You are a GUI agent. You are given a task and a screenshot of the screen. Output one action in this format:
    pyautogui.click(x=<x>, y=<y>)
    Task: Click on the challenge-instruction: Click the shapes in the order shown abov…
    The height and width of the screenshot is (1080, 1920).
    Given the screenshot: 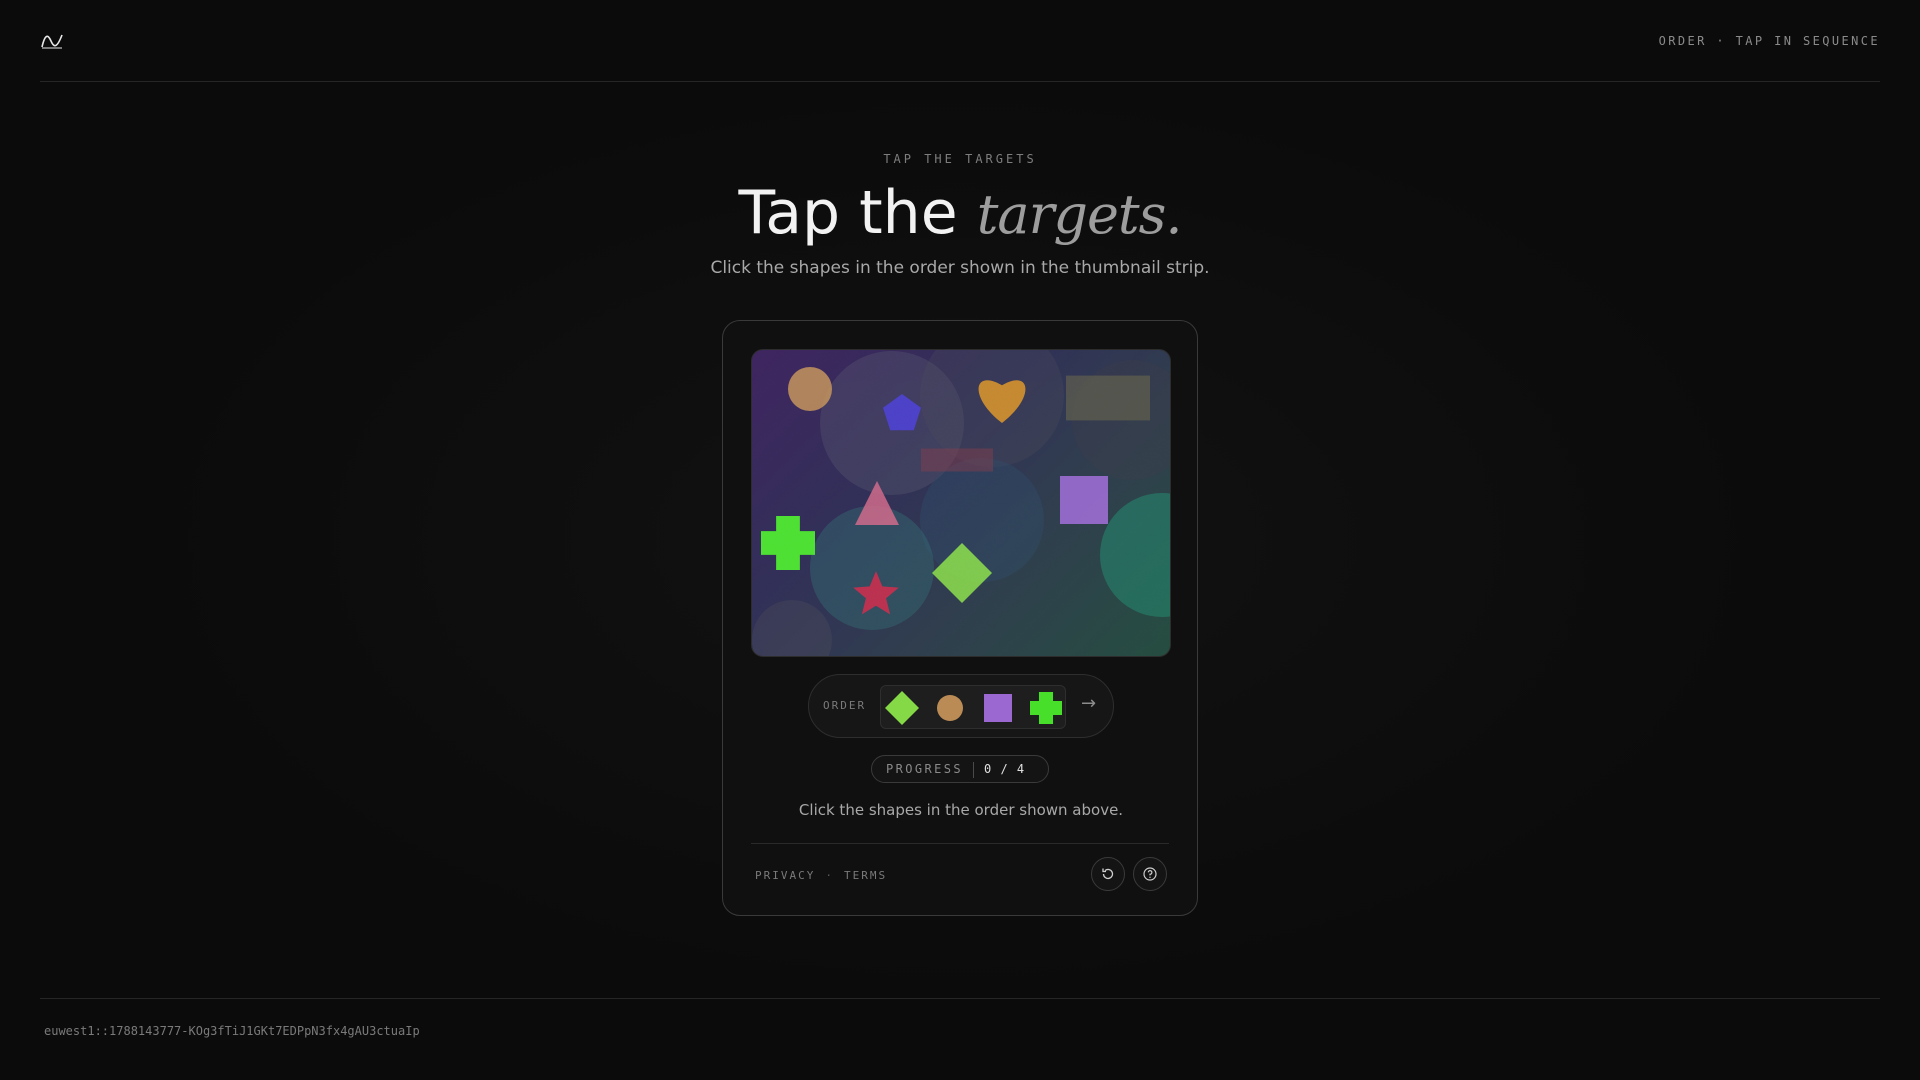 What is the action you would take?
    pyautogui.click(x=961, y=810)
    